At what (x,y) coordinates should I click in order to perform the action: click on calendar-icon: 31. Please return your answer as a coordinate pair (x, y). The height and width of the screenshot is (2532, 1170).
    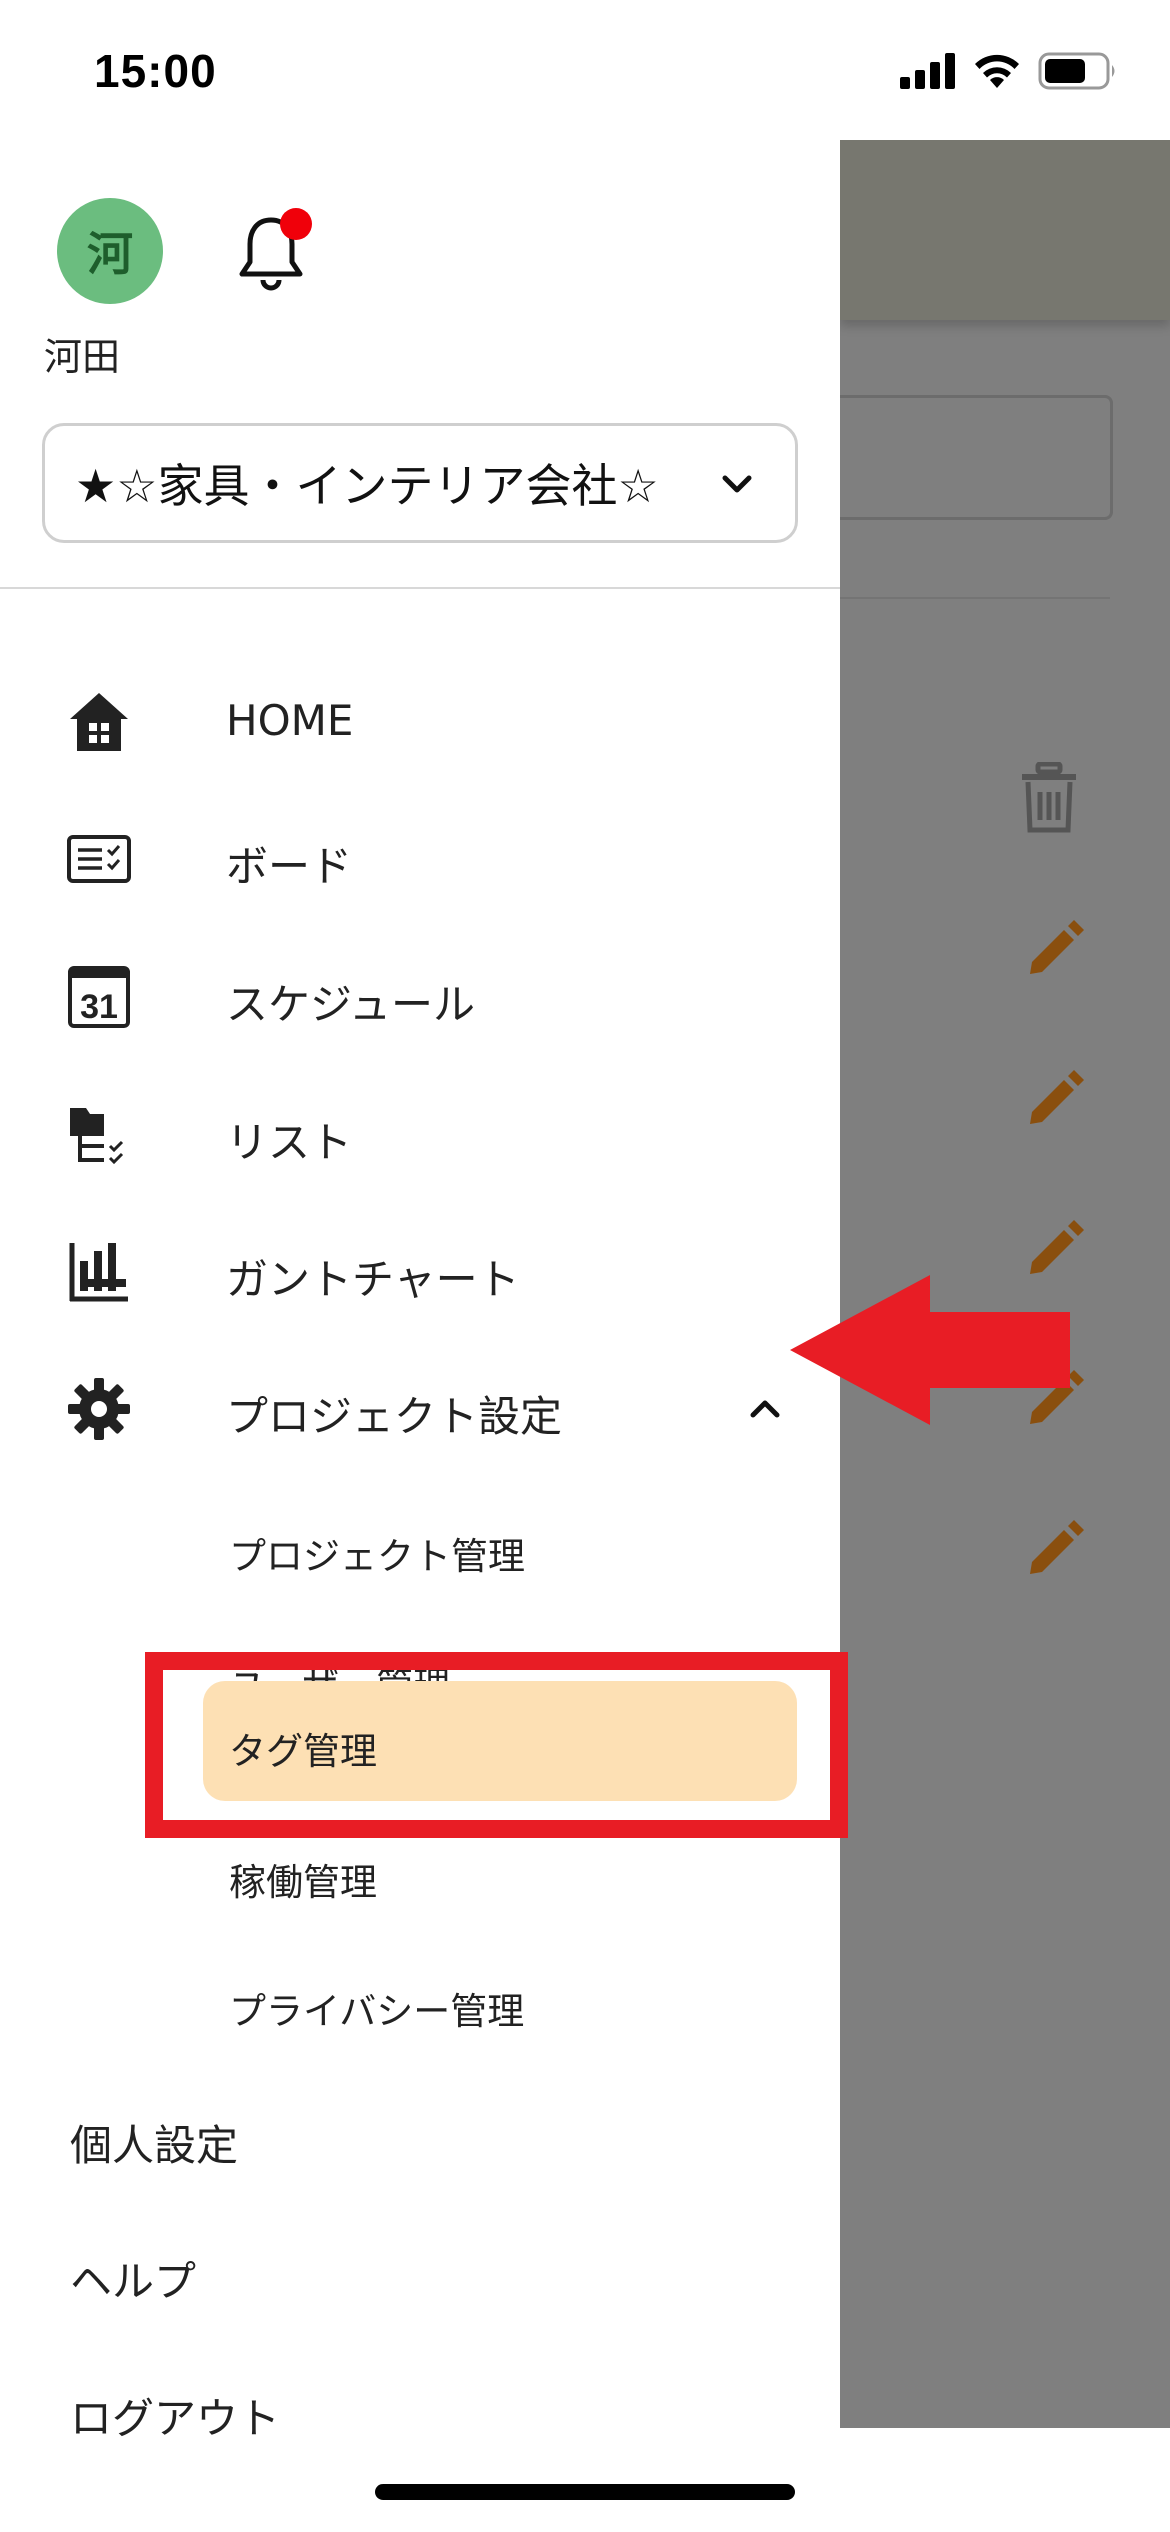
    Looking at the image, I should click on (99, 997).